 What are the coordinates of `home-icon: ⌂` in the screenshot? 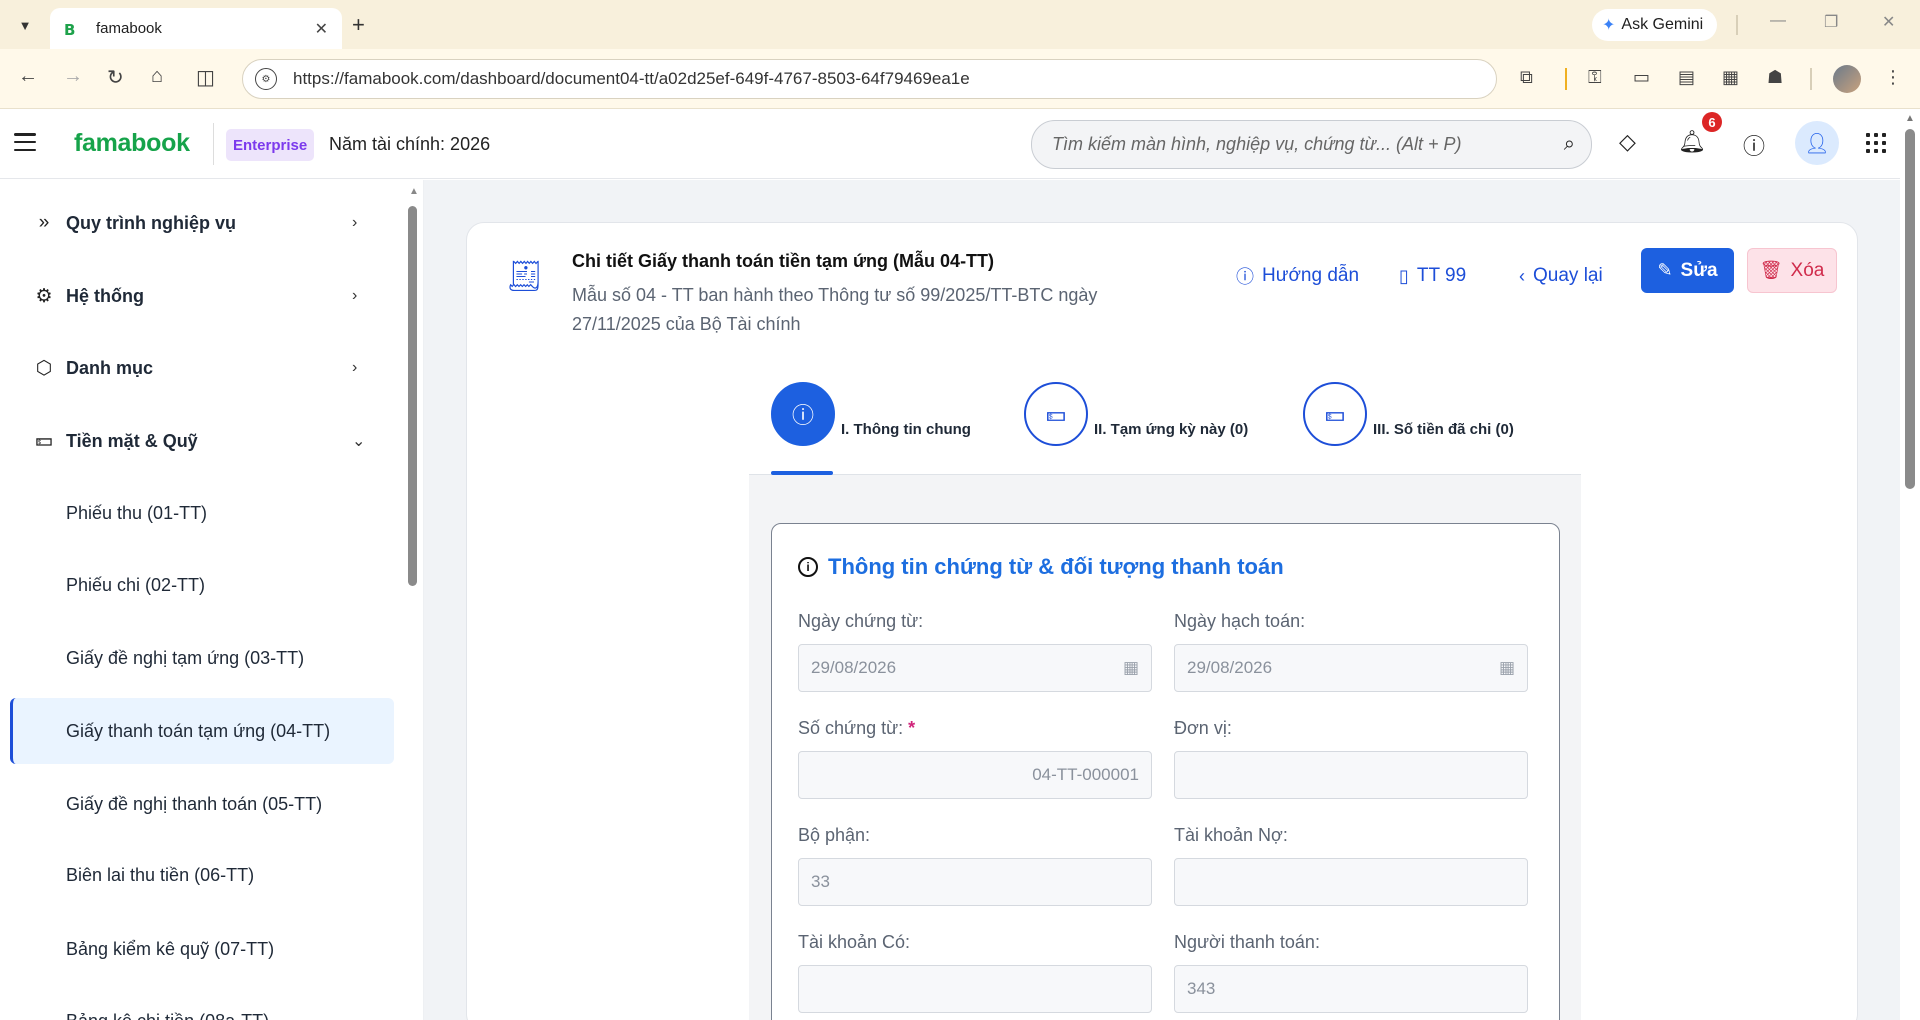 It's located at (157, 76).